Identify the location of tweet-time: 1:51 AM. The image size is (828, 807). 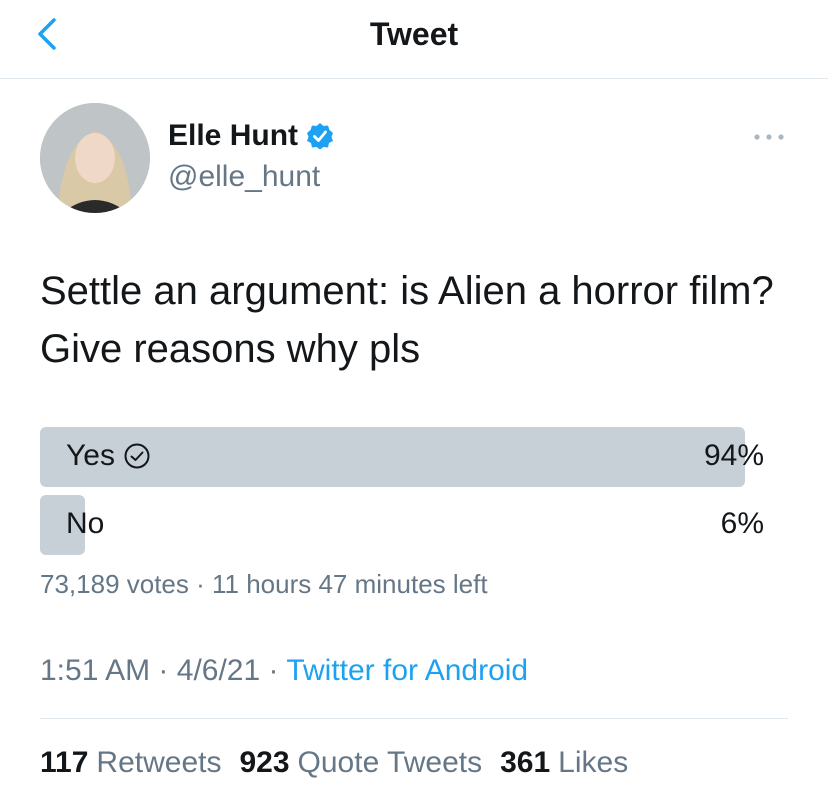
(95, 670).